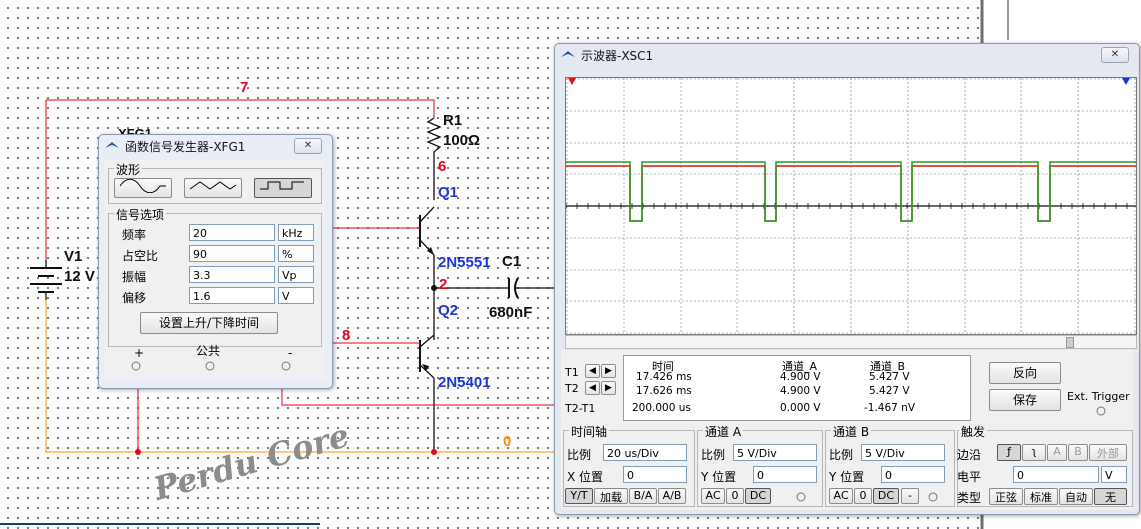  What do you see at coordinates (140, 256) in the screenshot?
I see `duty-cycle-label: 占空比` at bounding box center [140, 256].